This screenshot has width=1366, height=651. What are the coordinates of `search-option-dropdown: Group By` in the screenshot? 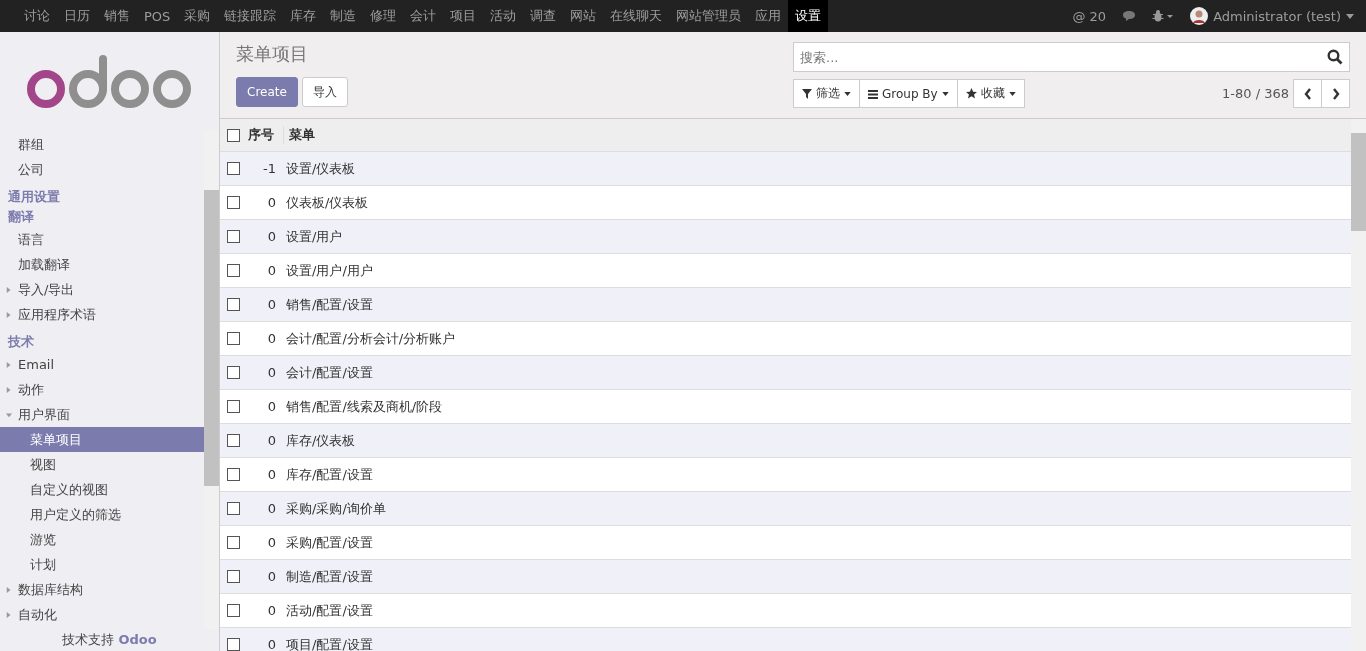 It's located at (908, 93).